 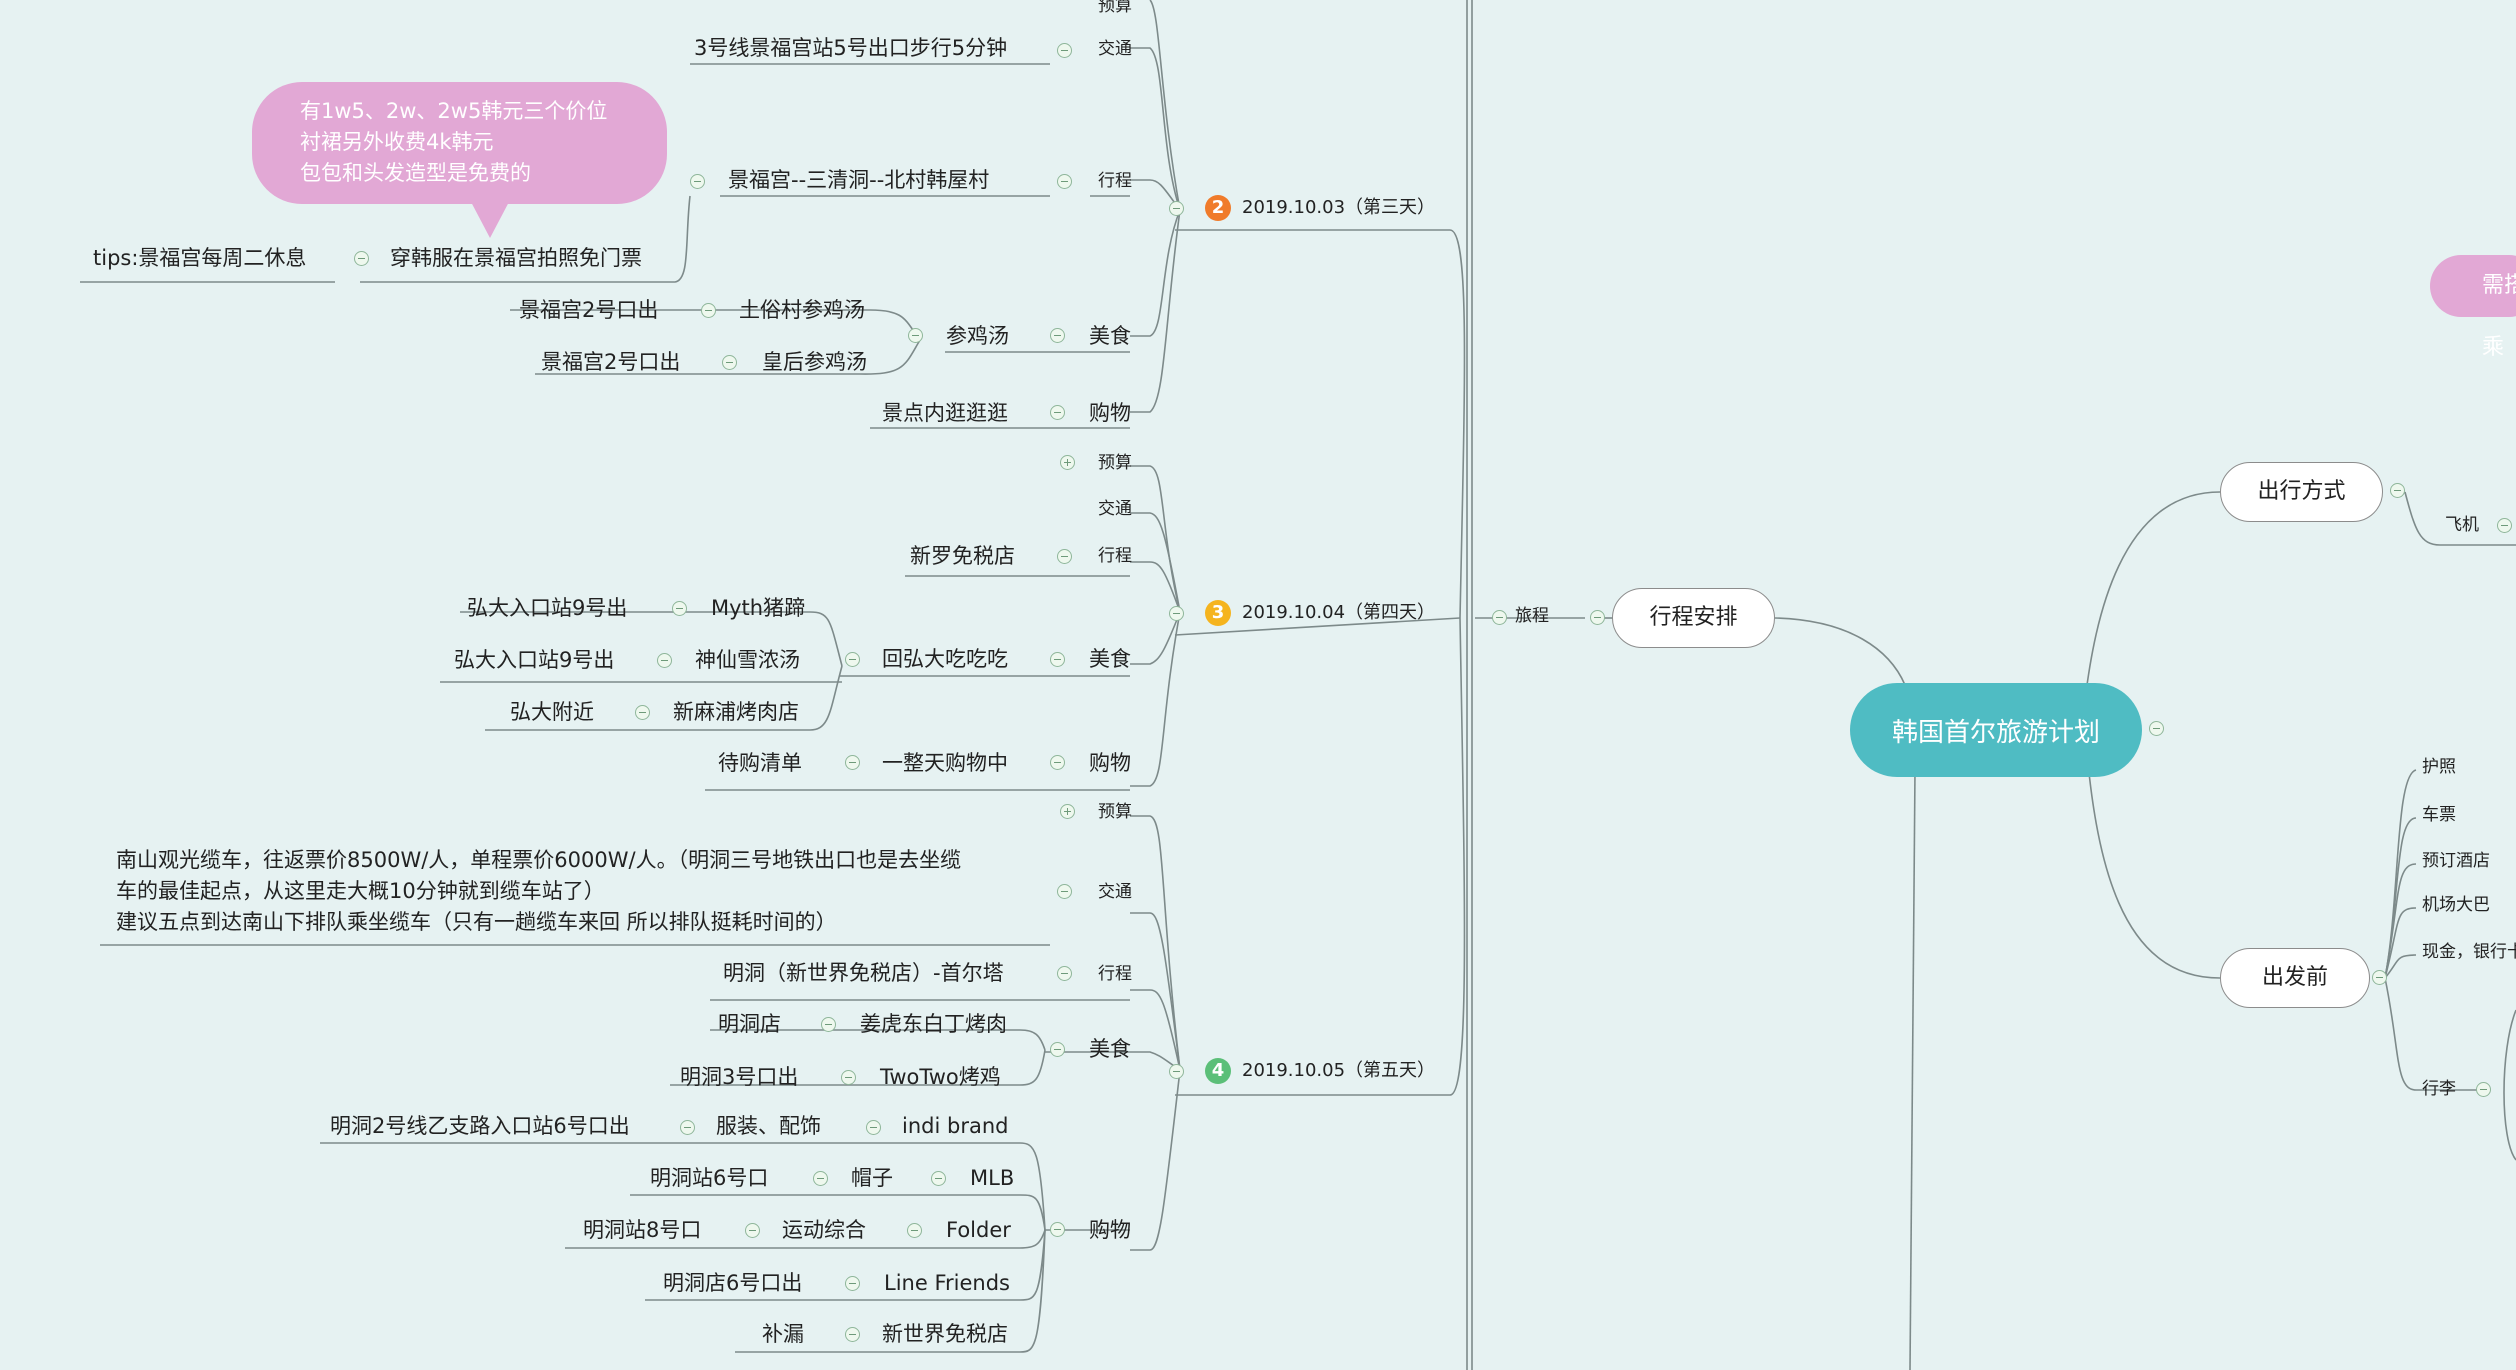 I want to click on day4-shop-item: Line Friends, so click(x=947, y=1283).